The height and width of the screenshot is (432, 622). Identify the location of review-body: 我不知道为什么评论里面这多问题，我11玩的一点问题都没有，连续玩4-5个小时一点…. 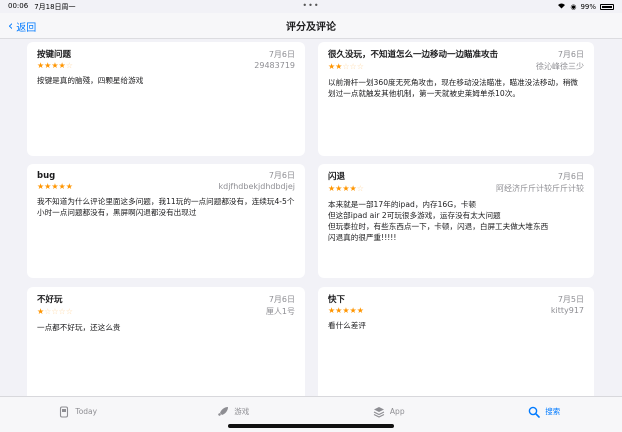
(166, 207).